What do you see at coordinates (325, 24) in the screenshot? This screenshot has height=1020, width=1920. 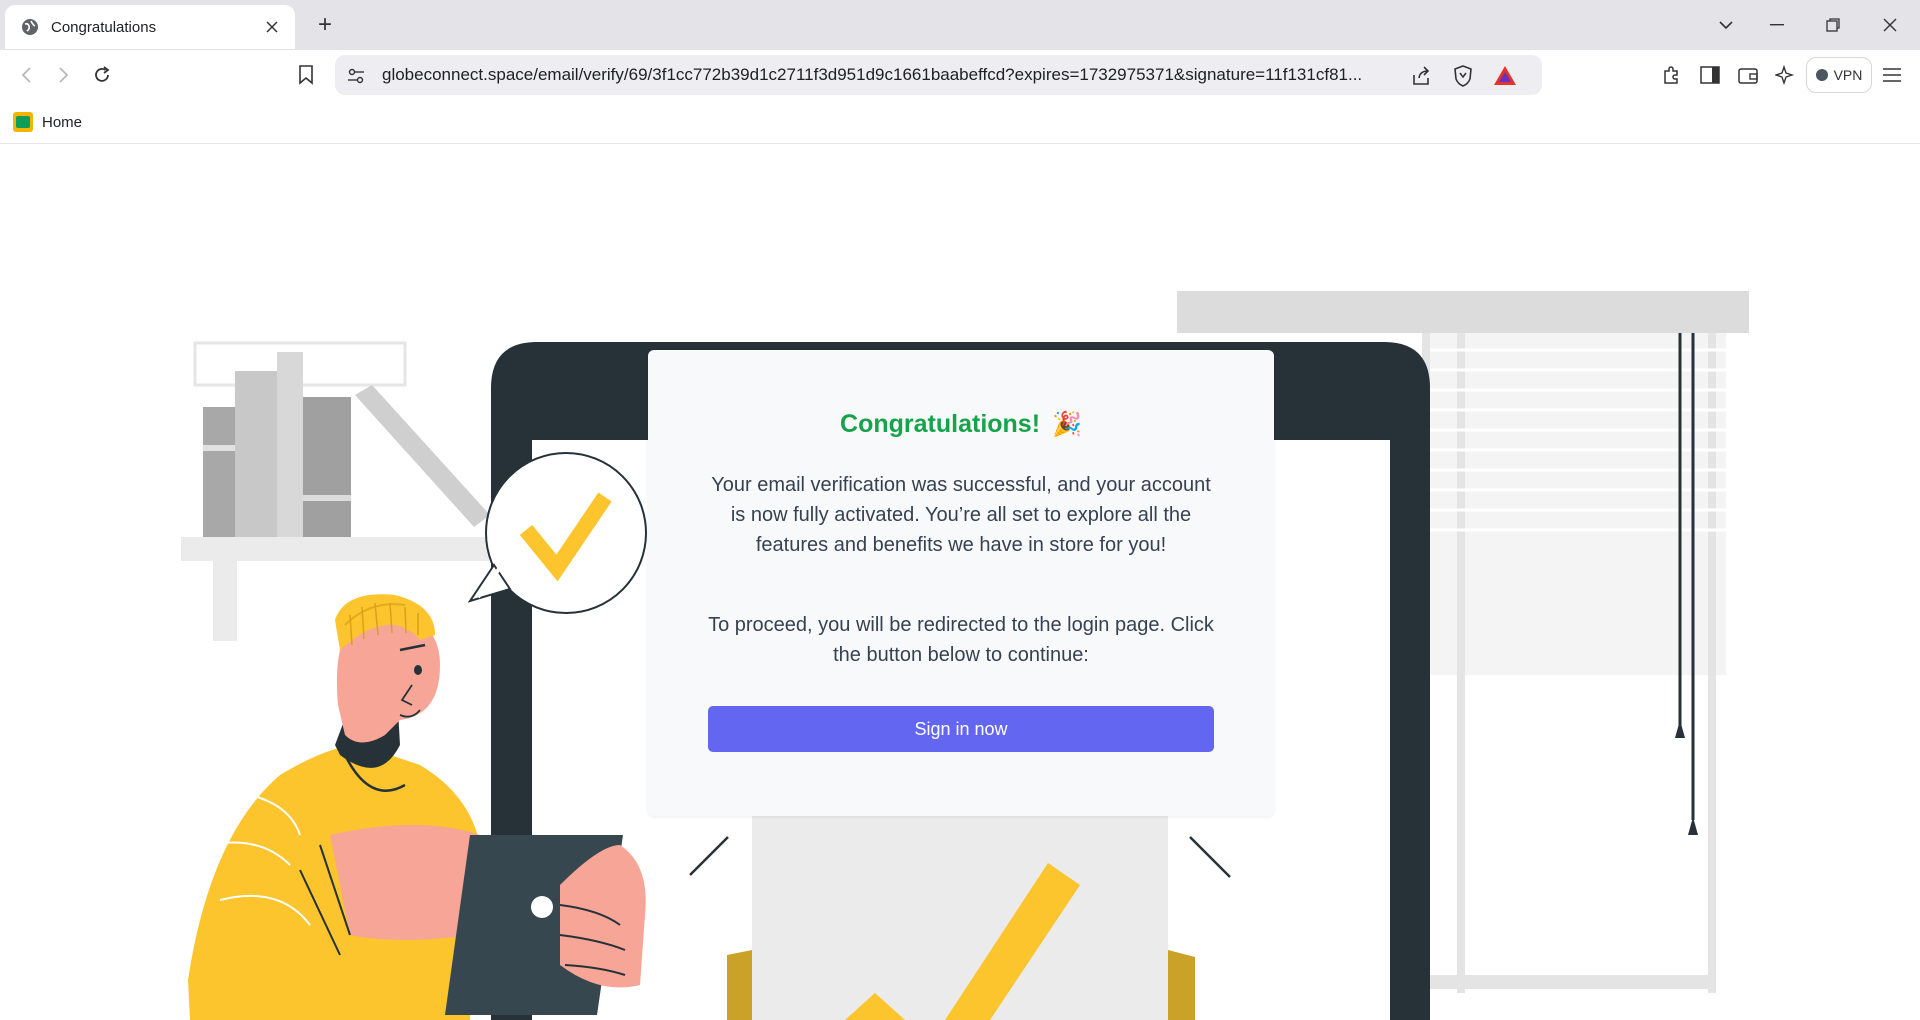 I see `new-tab-button: +` at bounding box center [325, 24].